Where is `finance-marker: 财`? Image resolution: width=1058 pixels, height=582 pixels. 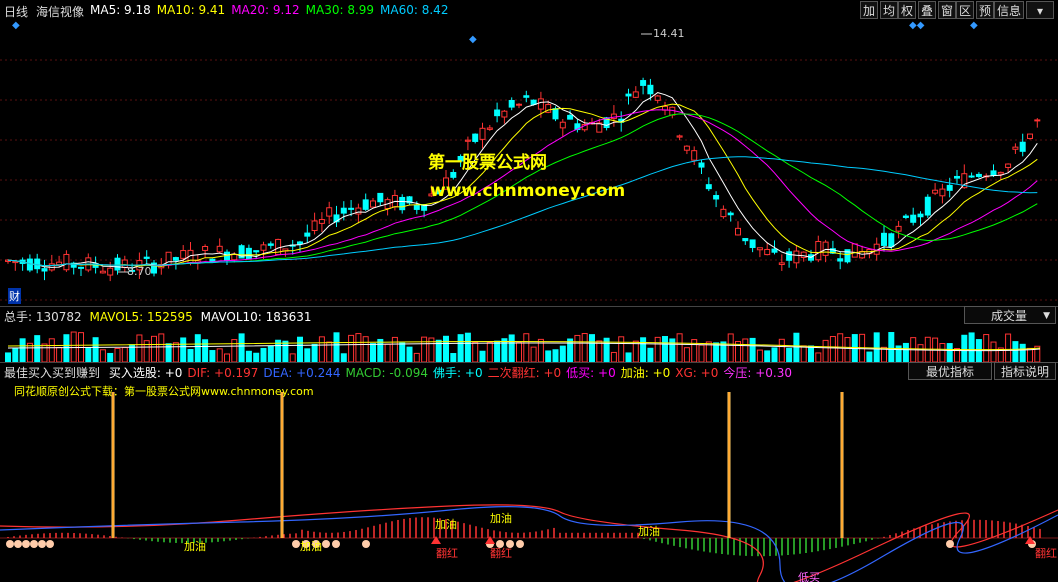
finance-marker: 财 is located at coordinates (14, 296).